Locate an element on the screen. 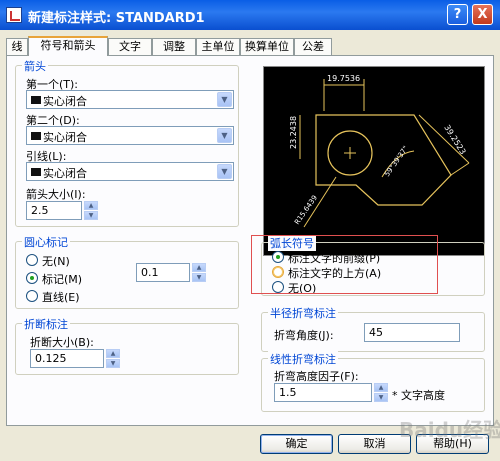 This screenshot has height=461, width=500. tab-fit: 调整 is located at coordinates (174, 46).